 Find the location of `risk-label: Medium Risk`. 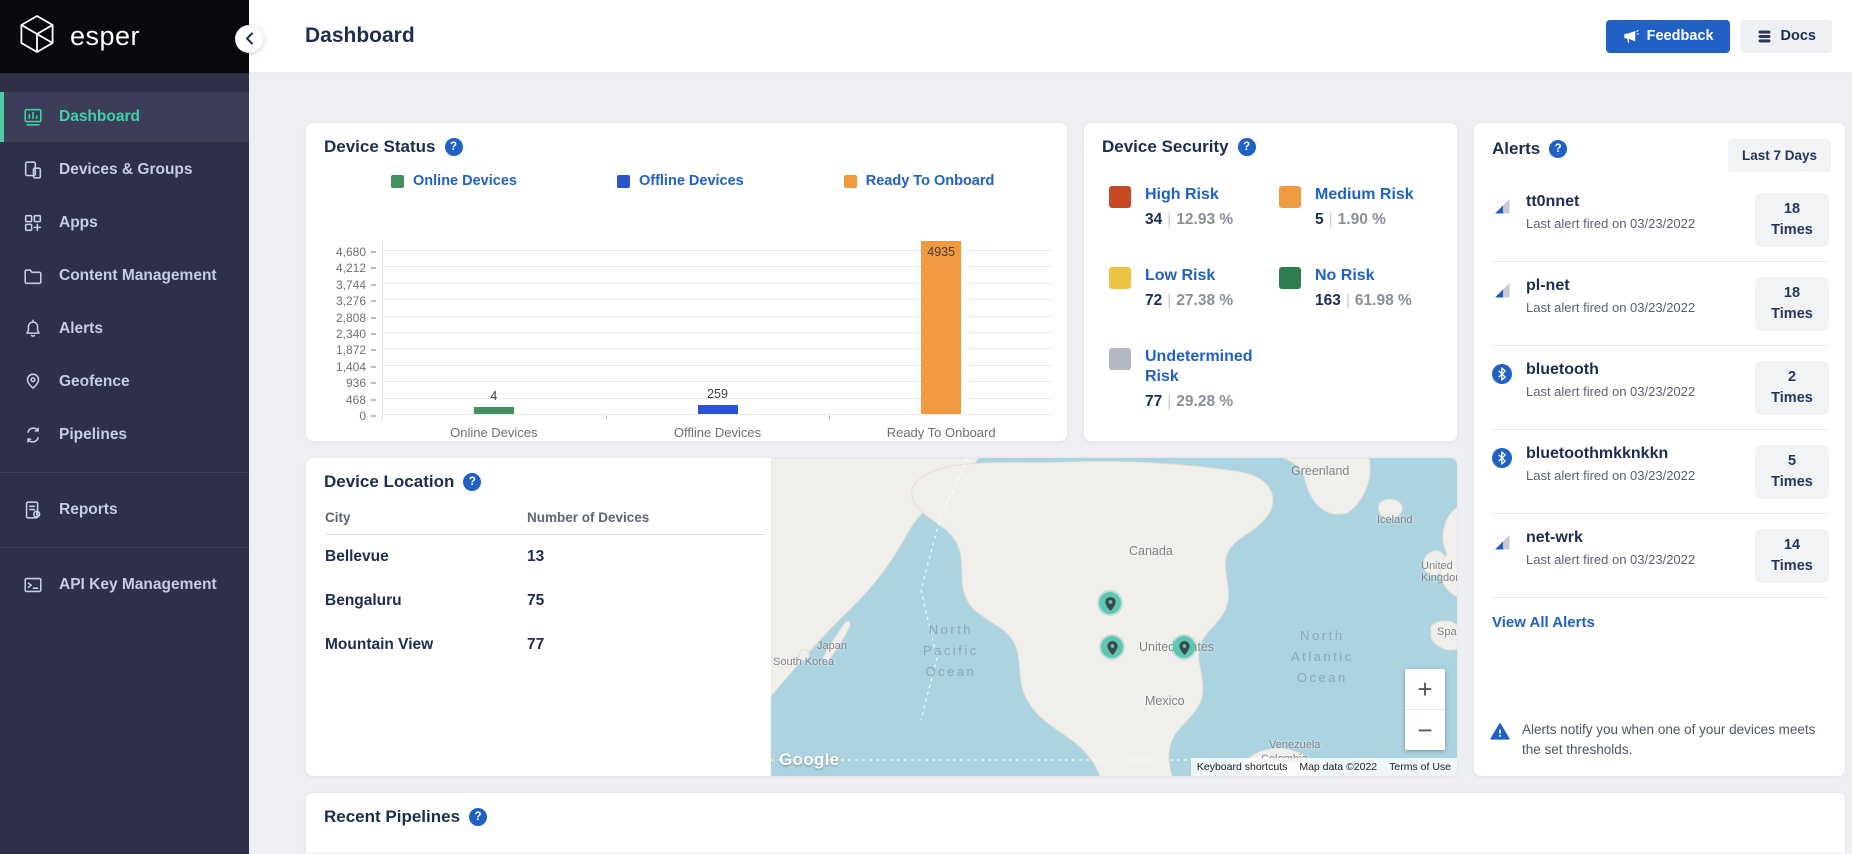

risk-label: Medium Risk is located at coordinates (1364, 194).